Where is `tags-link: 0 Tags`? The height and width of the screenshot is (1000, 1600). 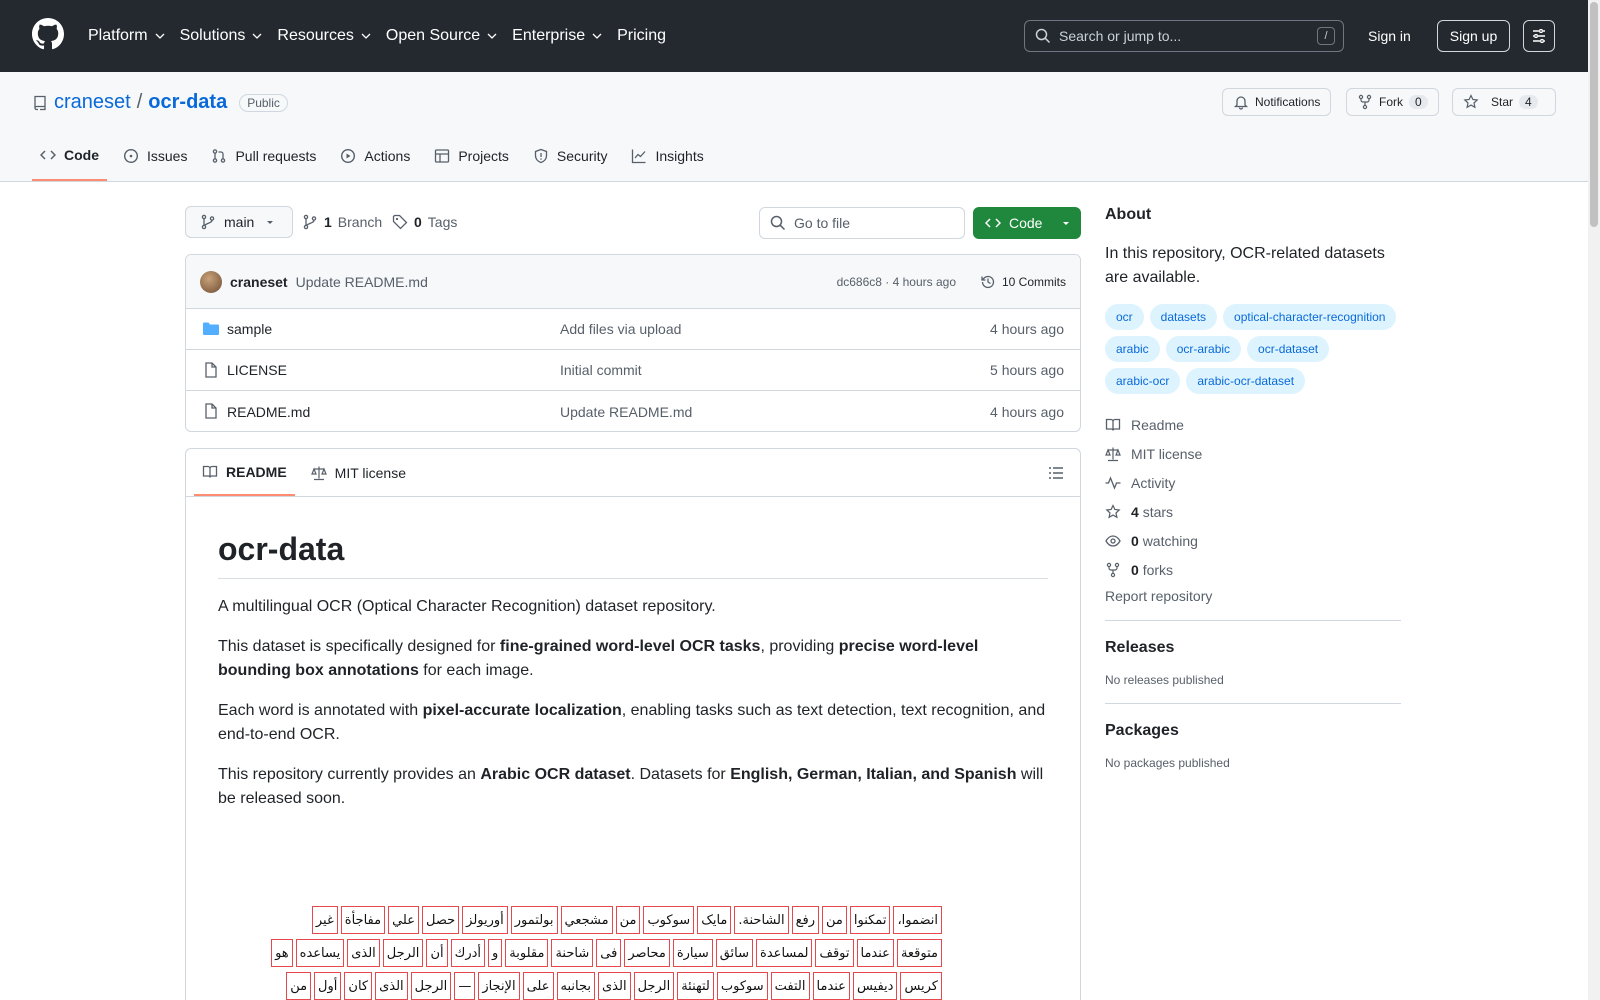 tags-link: 0 Tags is located at coordinates (424, 222).